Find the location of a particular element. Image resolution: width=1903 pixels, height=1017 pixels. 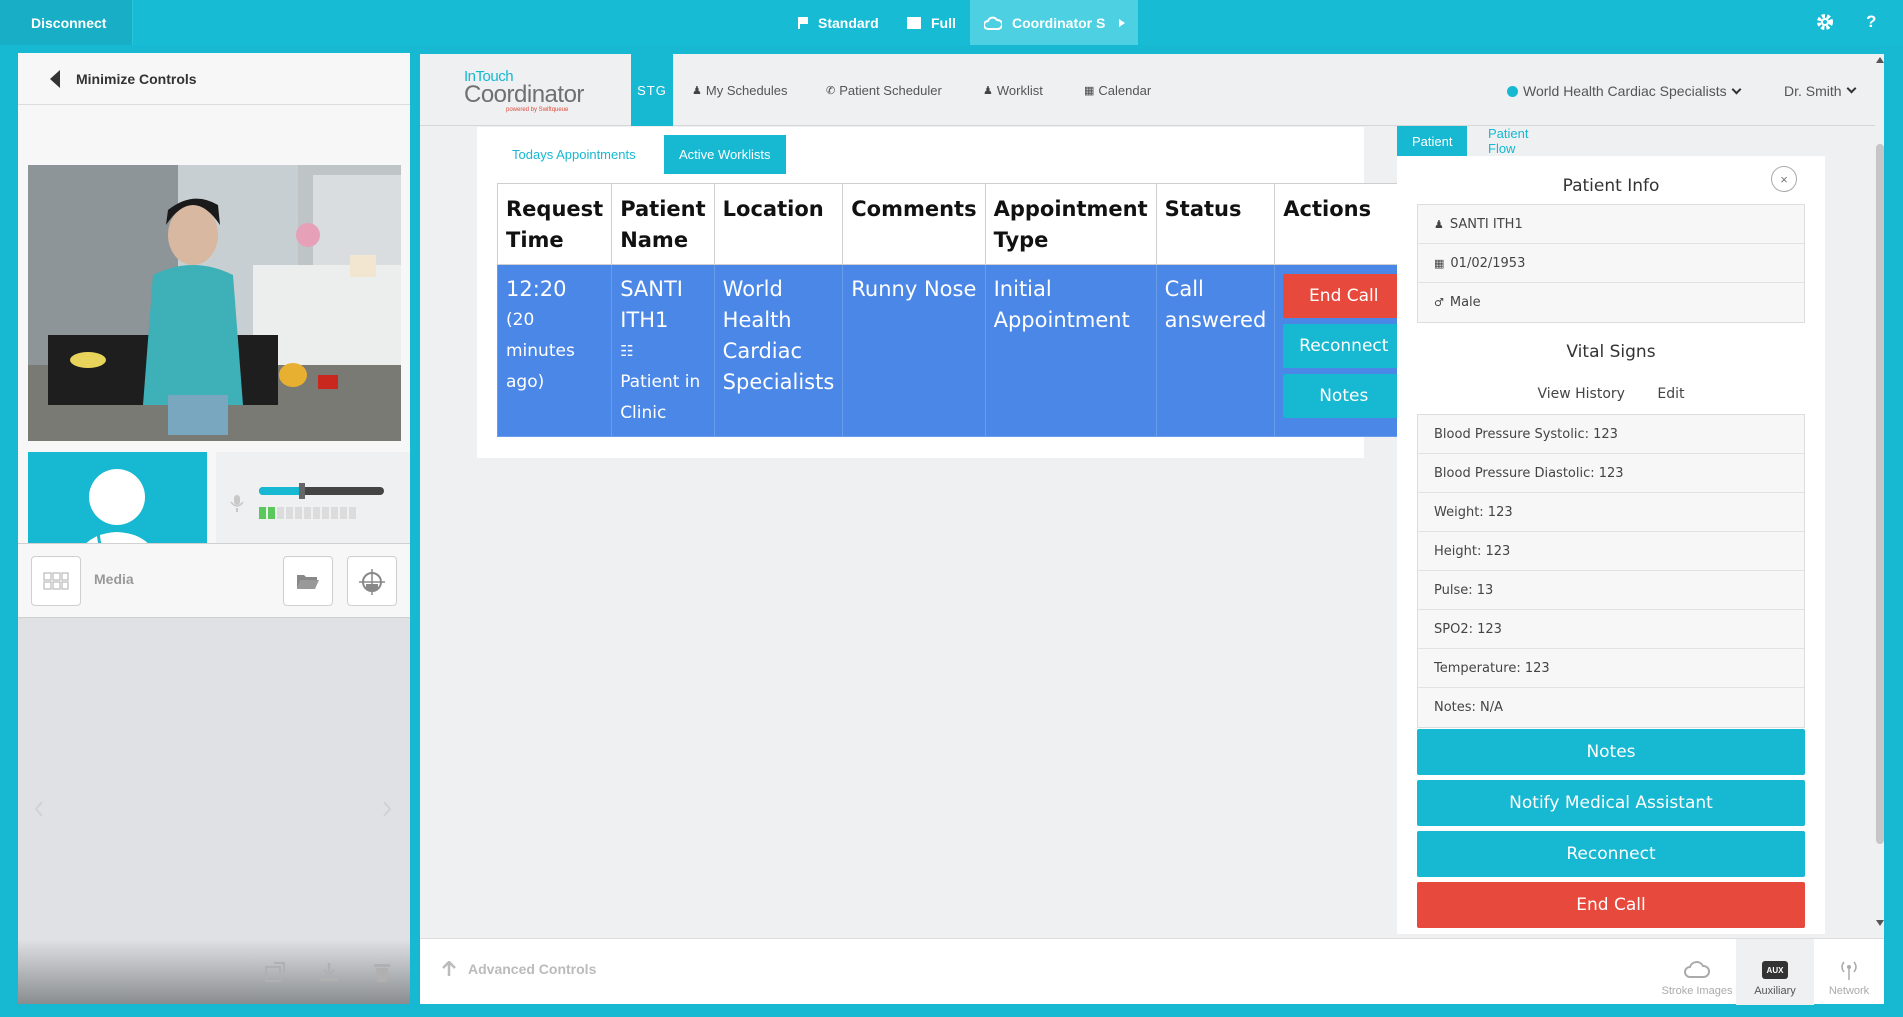

media-toolbar: Media is located at coordinates (214, 580).